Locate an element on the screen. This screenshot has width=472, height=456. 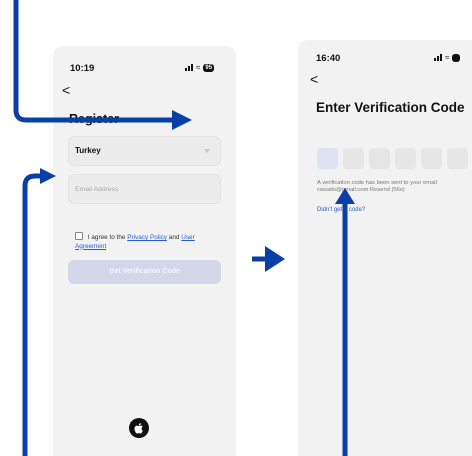
arrowhead-right-large is located at coordinates (275, 259).